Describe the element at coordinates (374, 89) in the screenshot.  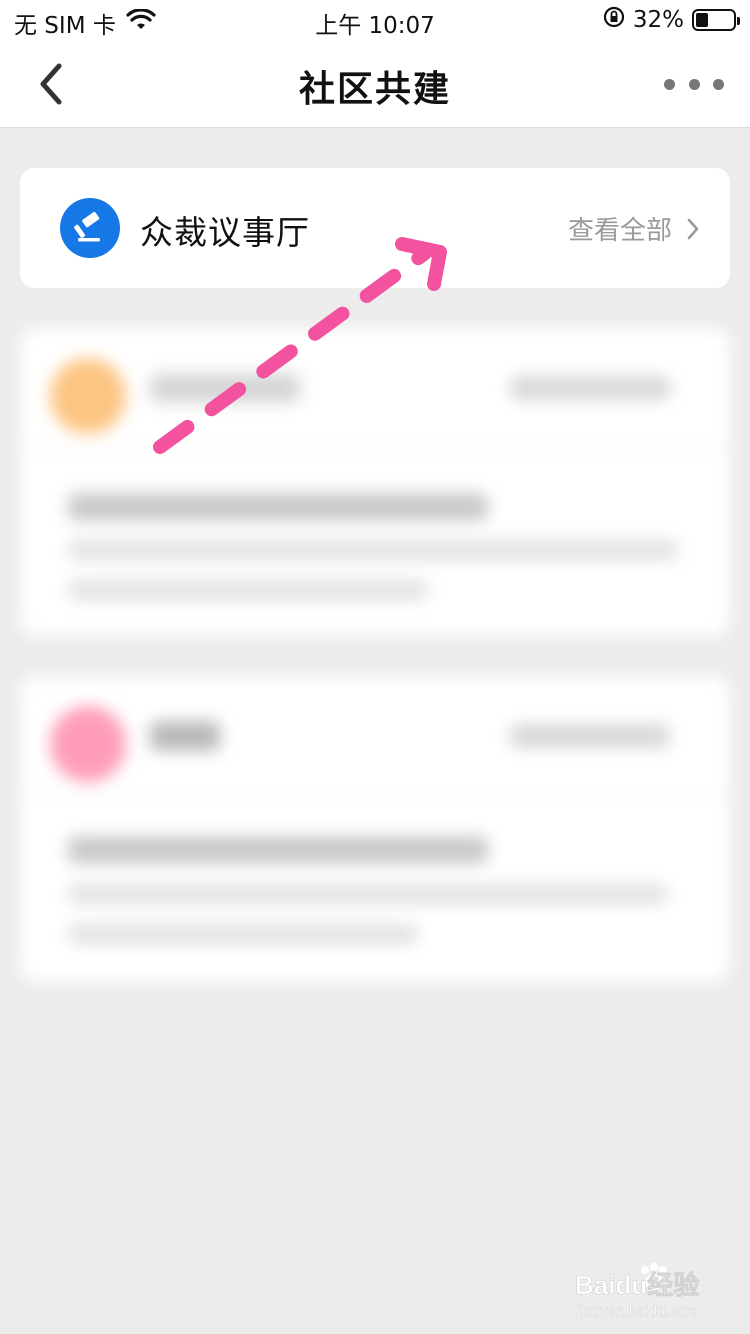
I see `page-title: 社区共建` at that location.